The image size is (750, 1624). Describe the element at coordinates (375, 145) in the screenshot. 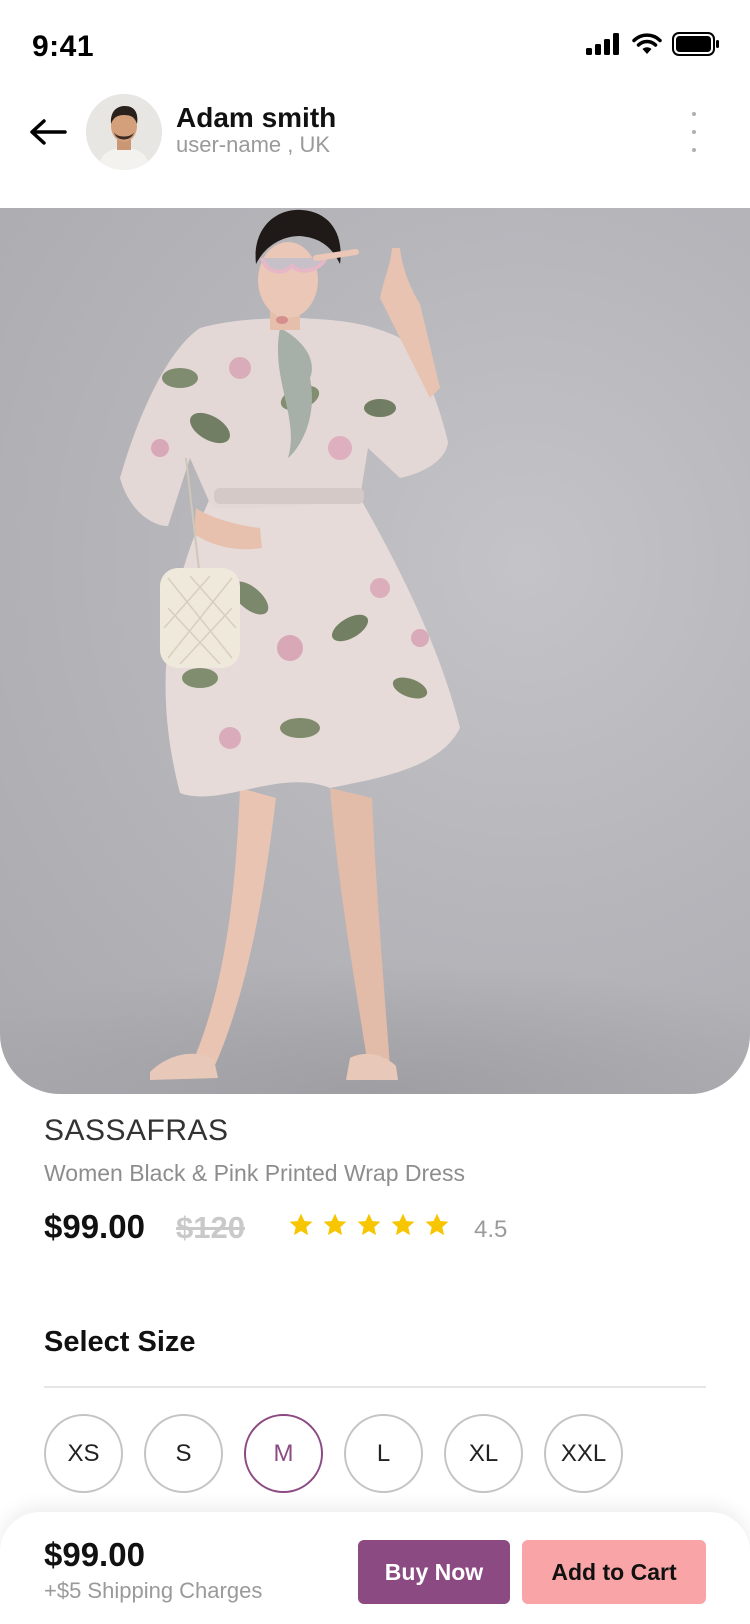

I see `profile-header: Adam smith user-name , UK` at that location.